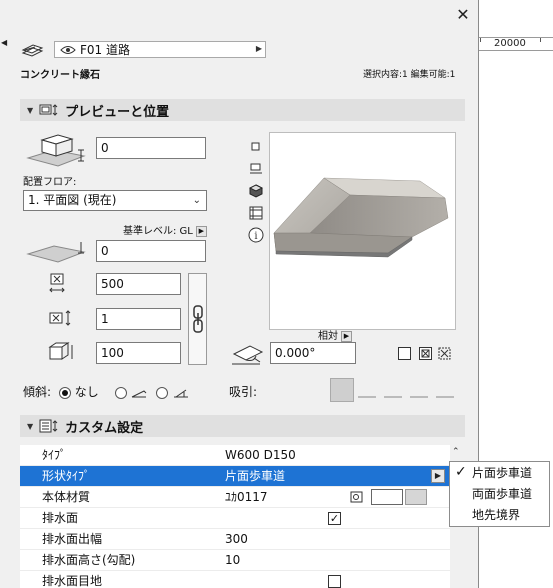 The image size is (553, 588). I want to click on width-field: 500, so click(138, 284).